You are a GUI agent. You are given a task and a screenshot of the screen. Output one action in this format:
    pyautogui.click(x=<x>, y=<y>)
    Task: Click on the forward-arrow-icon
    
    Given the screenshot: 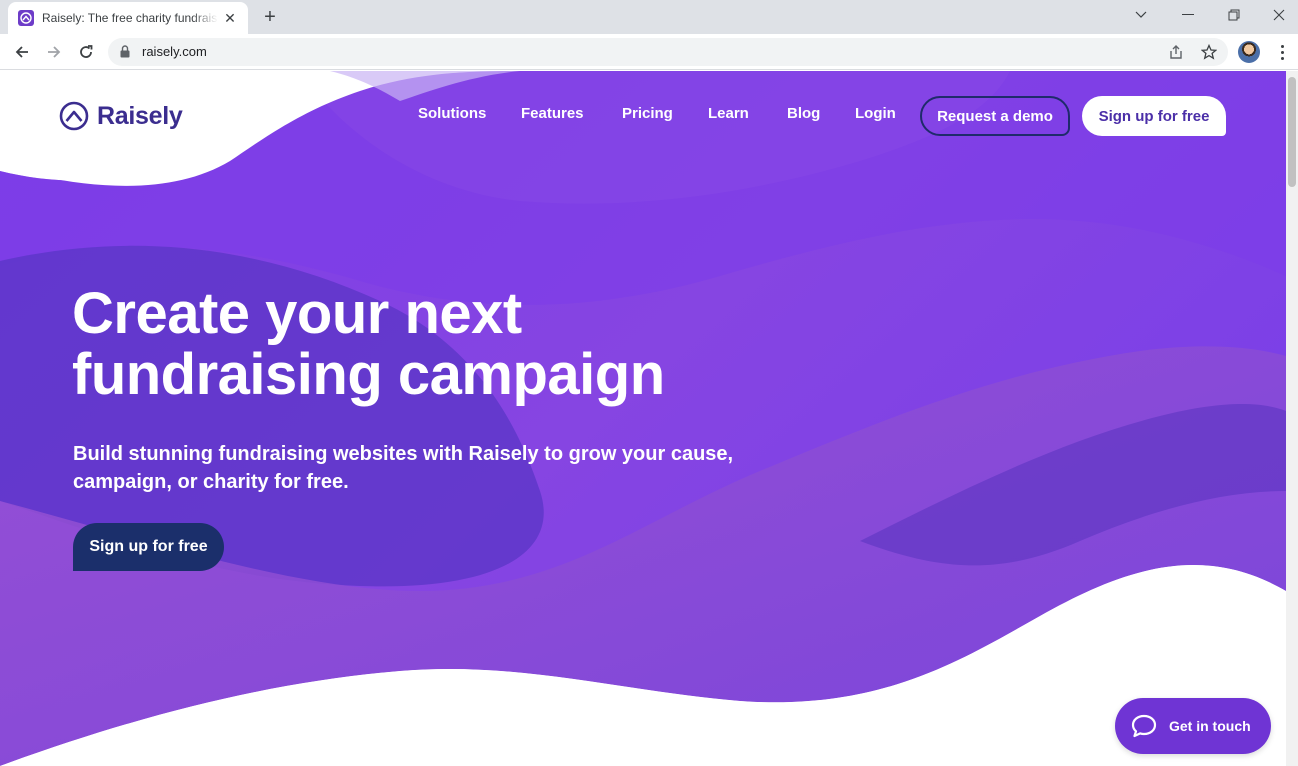 What is the action you would take?
    pyautogui.click(x=54, y=52)
    